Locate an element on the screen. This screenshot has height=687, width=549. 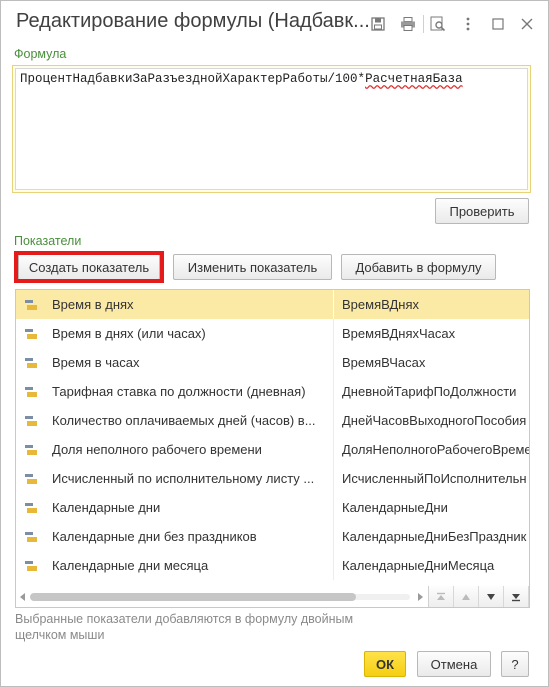
indicator-id: ДоляНеполногоРабочегоВремен is located at coordinates (435, 449).